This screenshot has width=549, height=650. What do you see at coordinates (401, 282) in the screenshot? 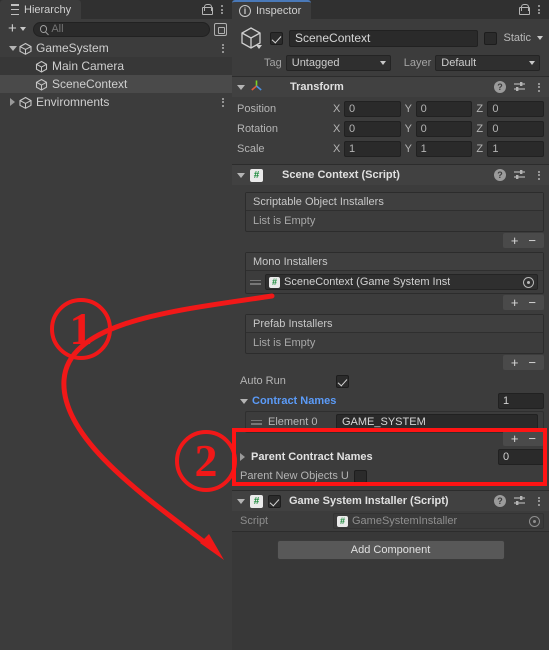
I see `installer-object-field: # SceneContext (Game System Inst` at bounding box center [401, 282].